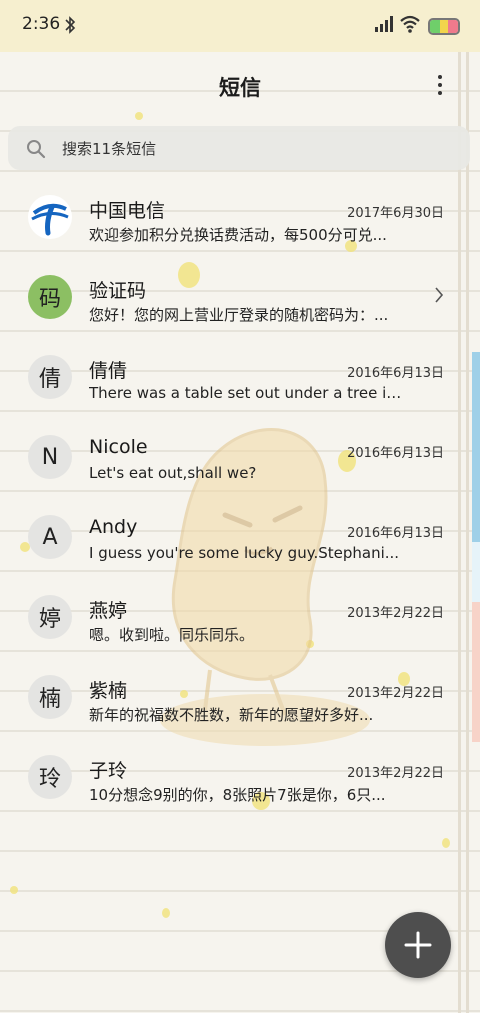 This screenshot has height=1013, width=480. I want to click on status-bar: 2:36, so click(240, 26).